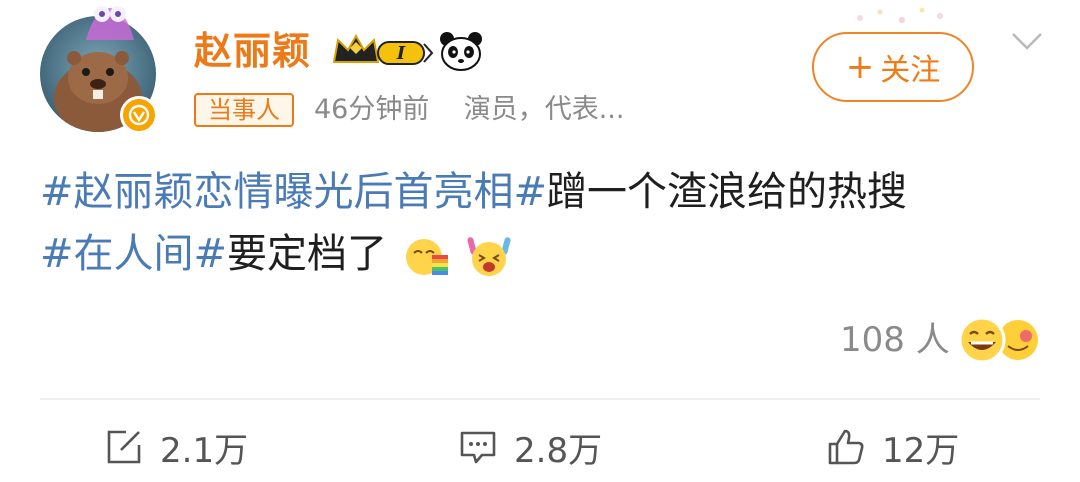 This screenshot has width=1080, height=482. Describe the element at coordinates (900, 15) in the screenshot. I see `sparkle-decoration-icon` at that location.